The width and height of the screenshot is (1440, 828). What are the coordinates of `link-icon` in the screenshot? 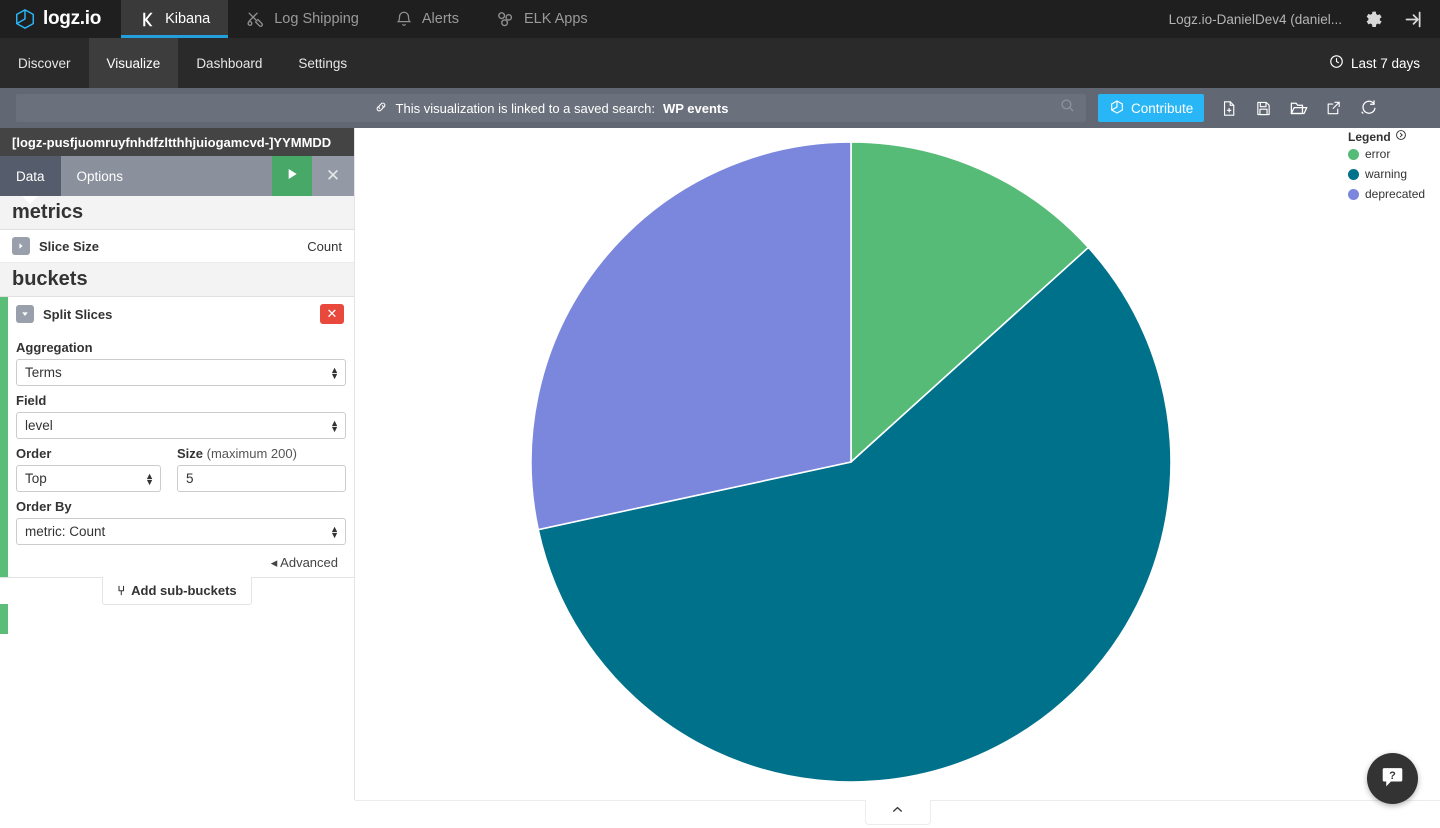 It's located at (381, 108).